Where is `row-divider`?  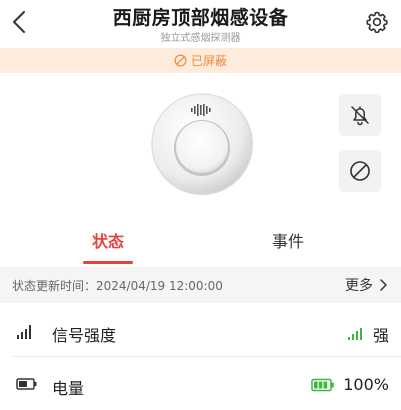 row-divider is located at coordinates (206, 356).